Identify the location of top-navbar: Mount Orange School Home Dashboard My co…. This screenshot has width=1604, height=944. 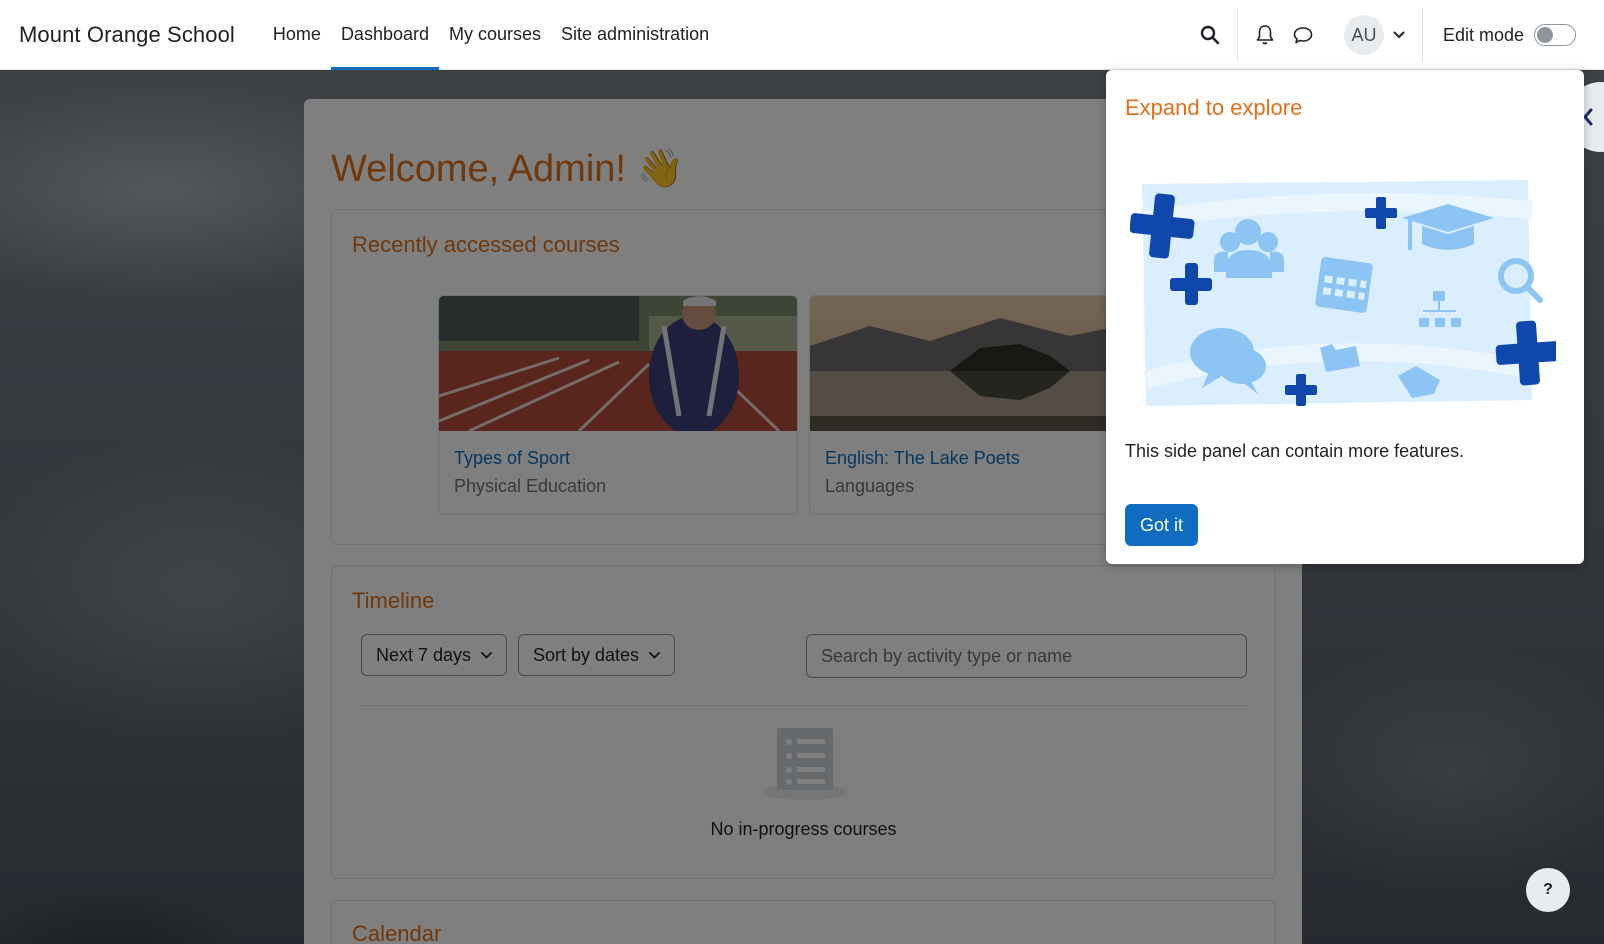
(802, 35).